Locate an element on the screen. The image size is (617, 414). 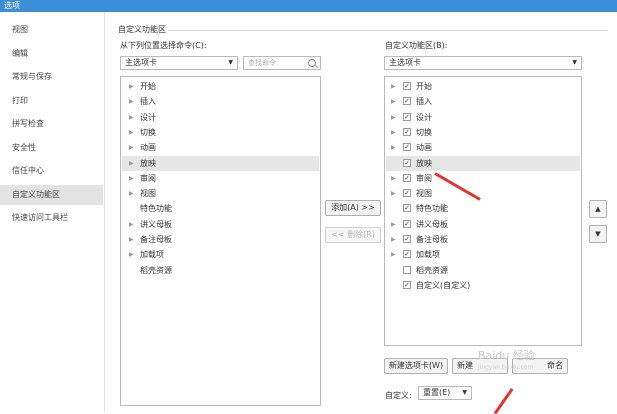
list-item: ▶ 切换 is located at coordinates (220, 132).